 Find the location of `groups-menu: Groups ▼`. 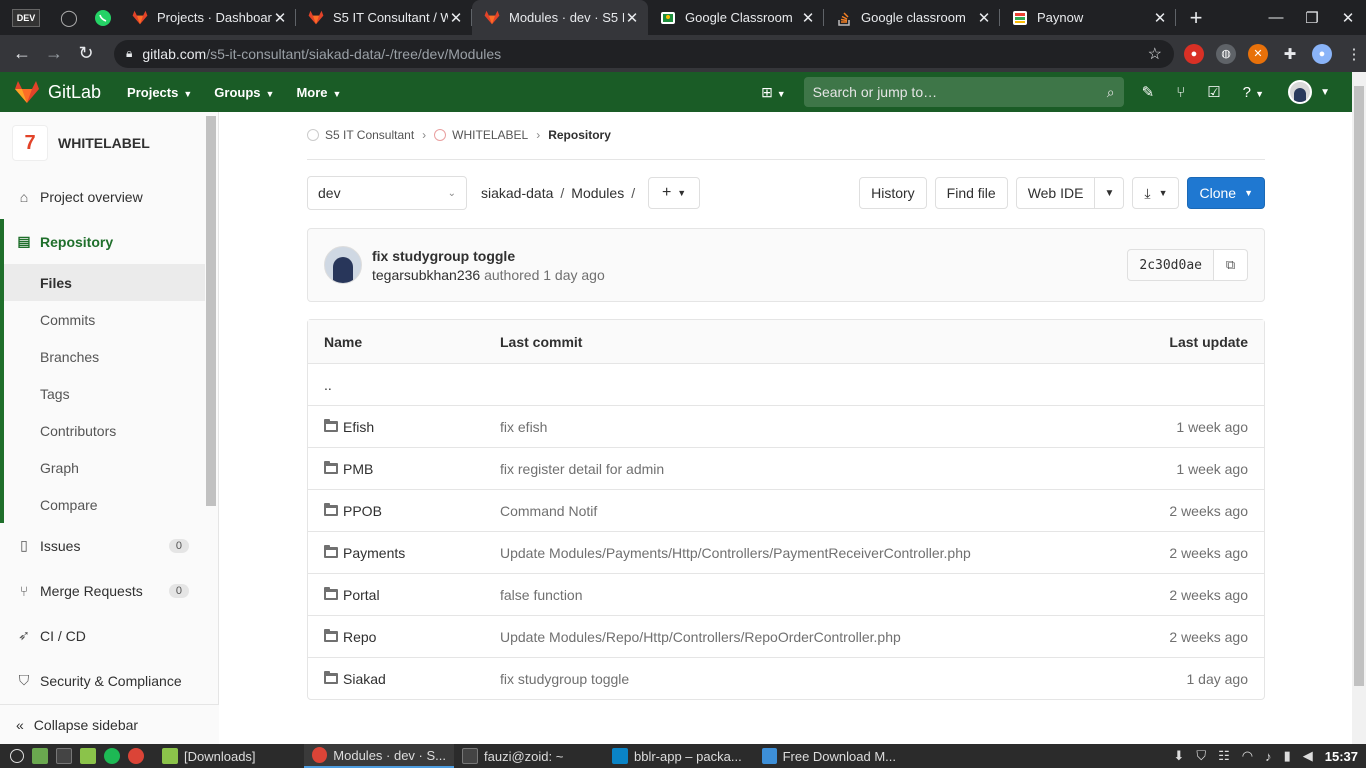

groups-menu: Groups ▼ is located at coordinates (244, 92).